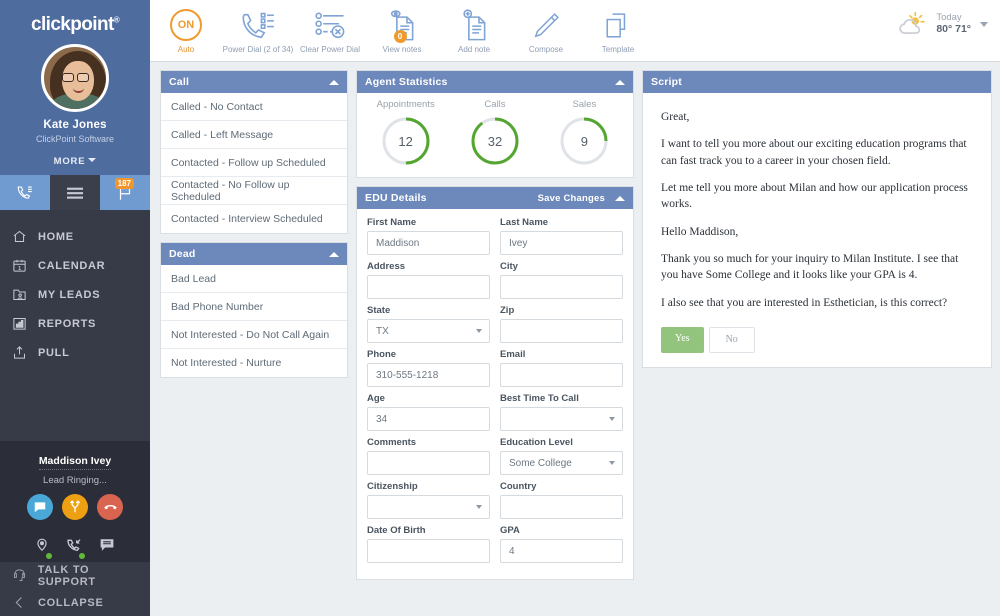 The height and width of the screenshot is (616, 1000). Describe the element at coordinates (428, 375) in the screenshot. I see `input-phone: 310-555-1218` at that location.